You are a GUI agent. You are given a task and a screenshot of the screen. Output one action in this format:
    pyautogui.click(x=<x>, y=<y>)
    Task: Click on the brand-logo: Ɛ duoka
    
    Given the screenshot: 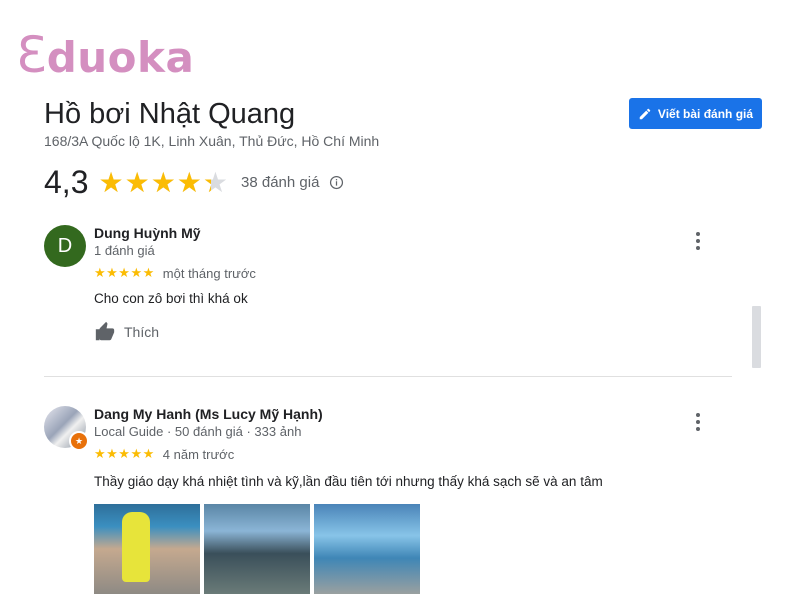 What is the action you would take?
    pyautogui.click(x=105, y=56)
    